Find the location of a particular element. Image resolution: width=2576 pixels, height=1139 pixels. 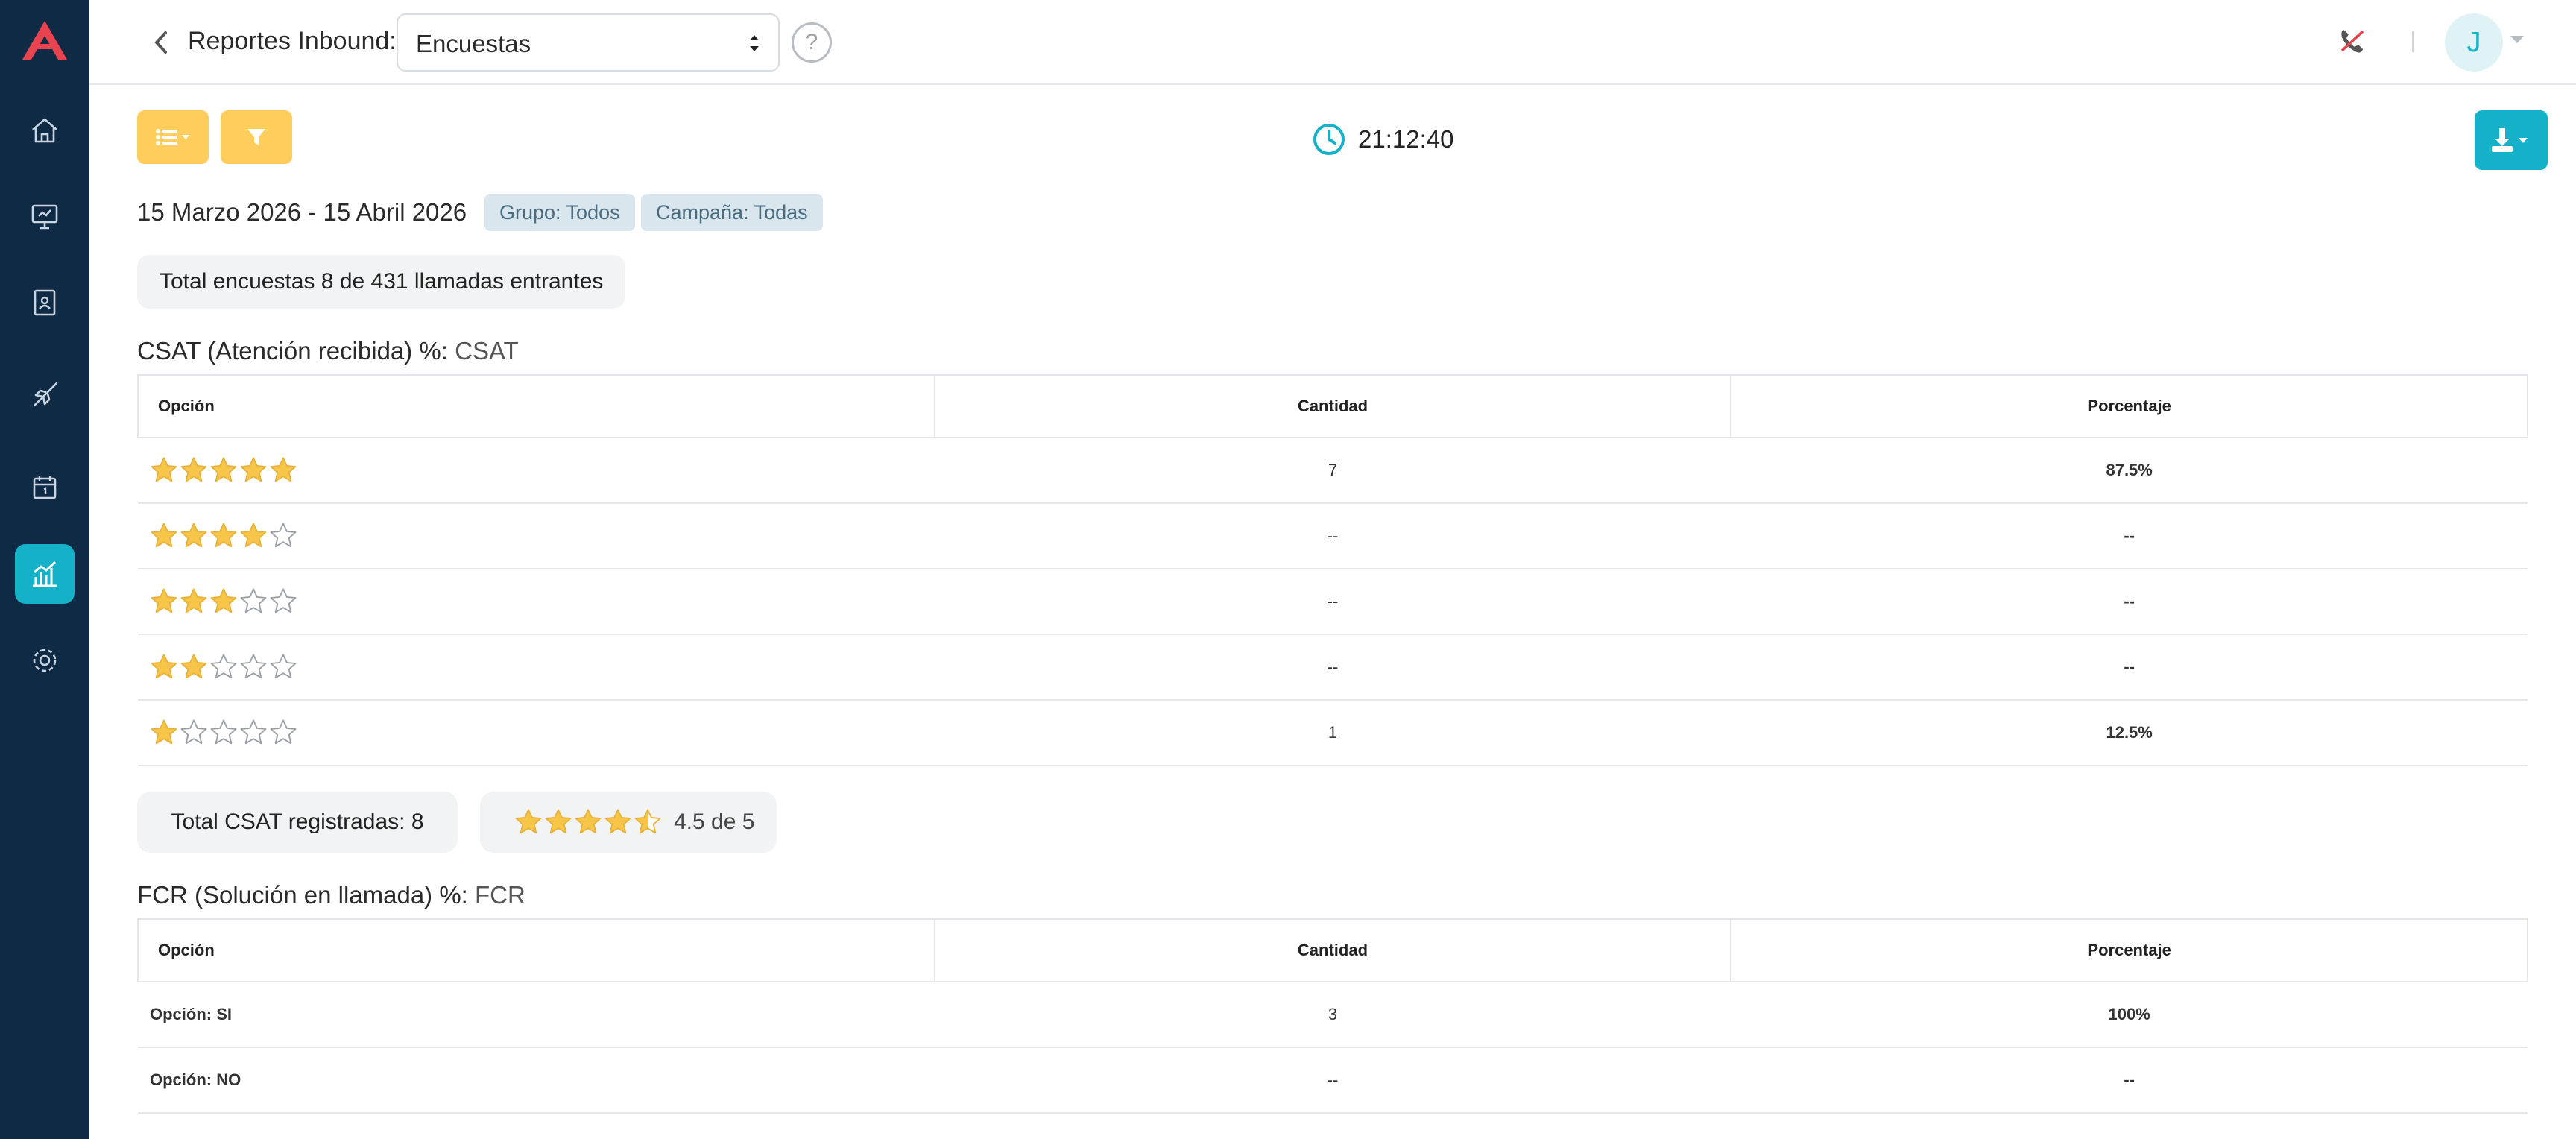

list-dropdown-icon is located at coordinates (172, 137).